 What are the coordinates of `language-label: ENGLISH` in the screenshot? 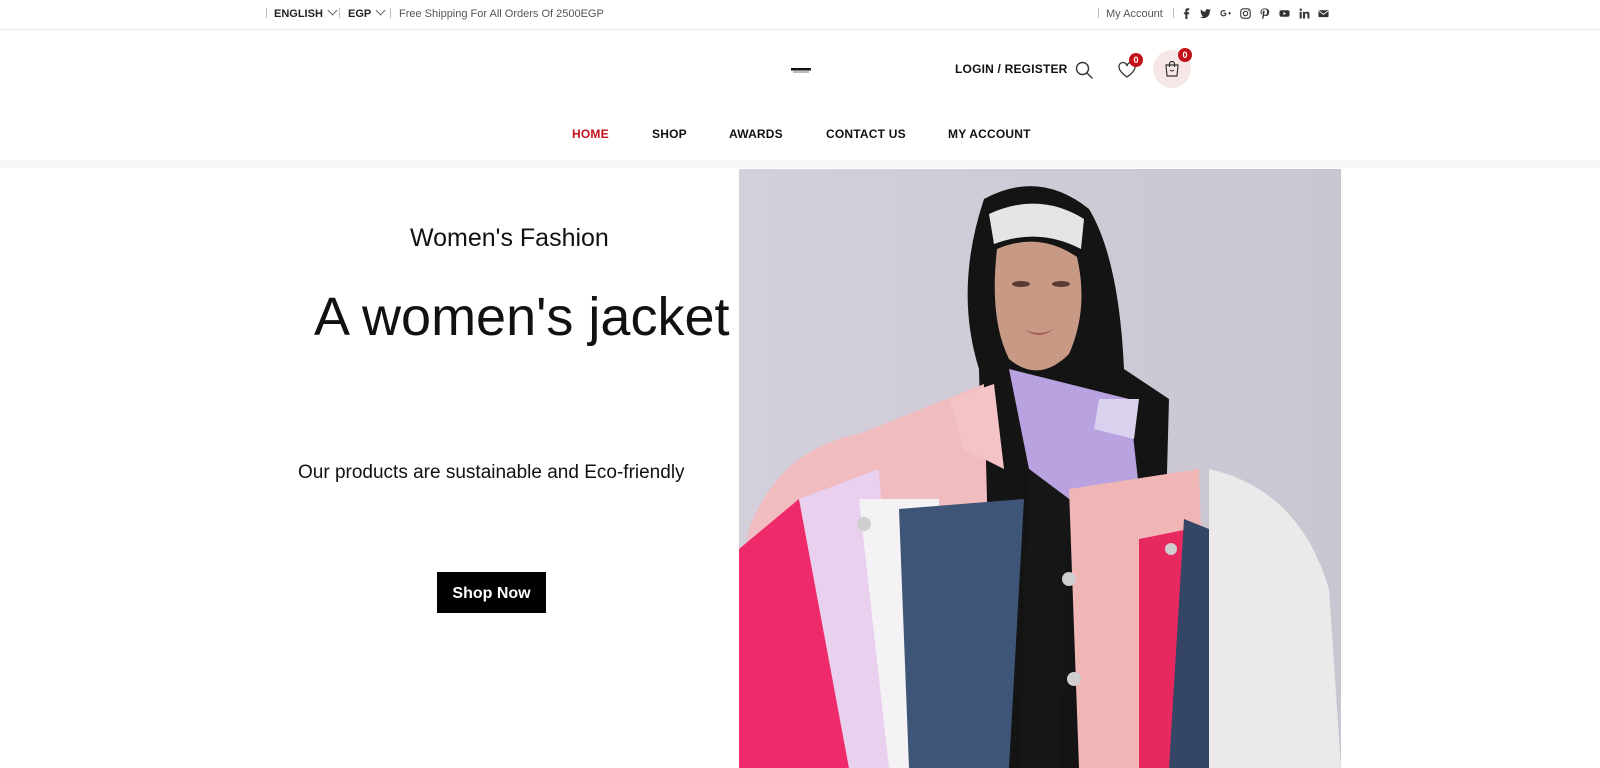 It's located at (298, 14).